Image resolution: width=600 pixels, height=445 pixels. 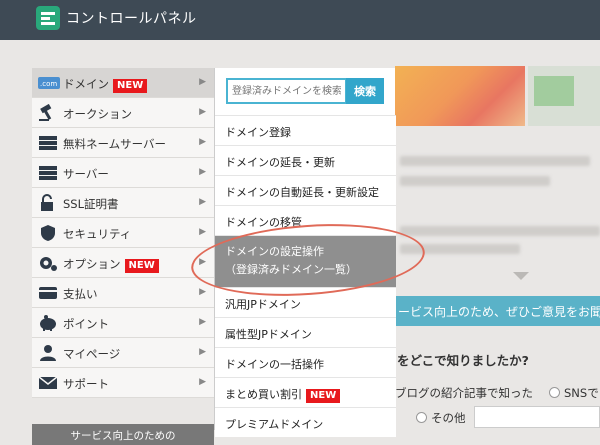 I want to click on sidebar-item-server: サーバー ▶, so click(x=123, y=173).